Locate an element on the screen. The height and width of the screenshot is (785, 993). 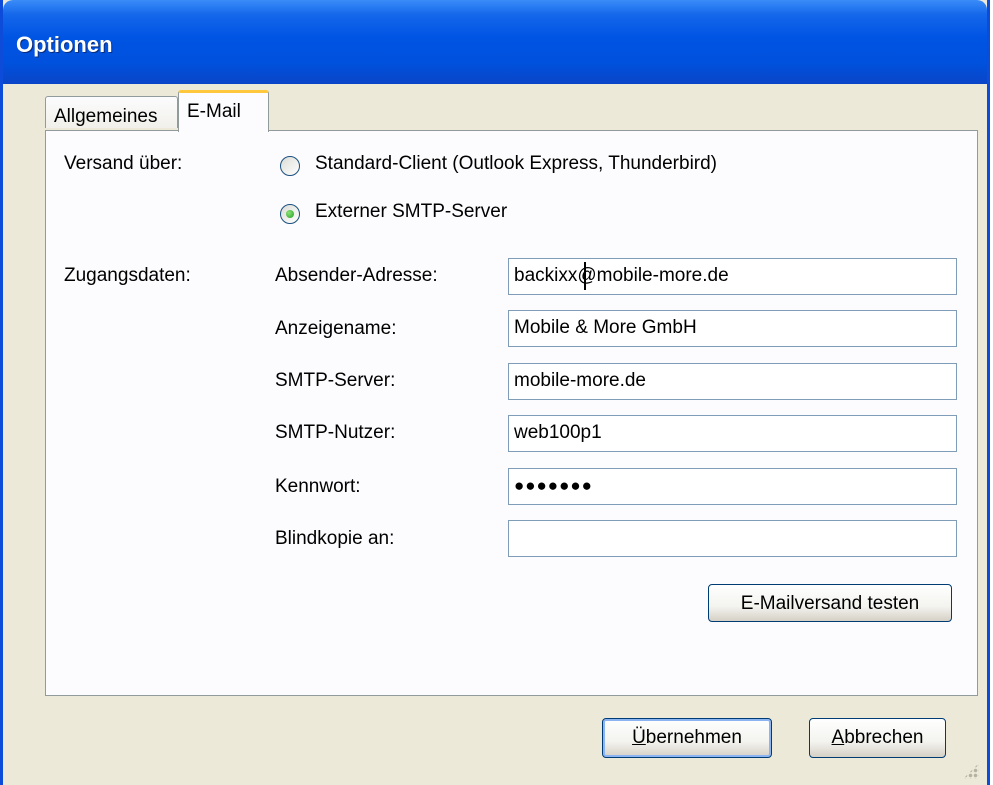
smtp-server-label: SMTP-Server: is located at coordinates (335, 380).